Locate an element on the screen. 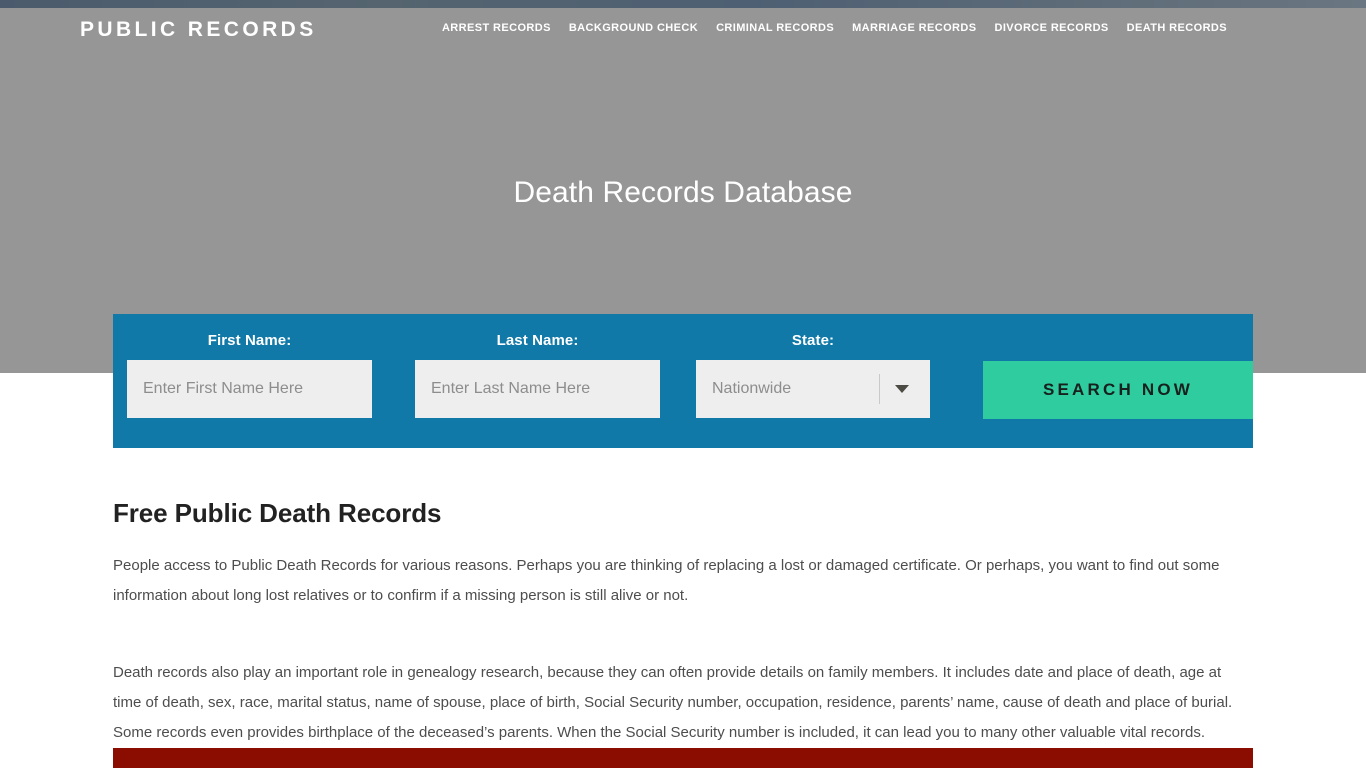  first-name-field-group: First Name: is located at coordinates (249, 375).